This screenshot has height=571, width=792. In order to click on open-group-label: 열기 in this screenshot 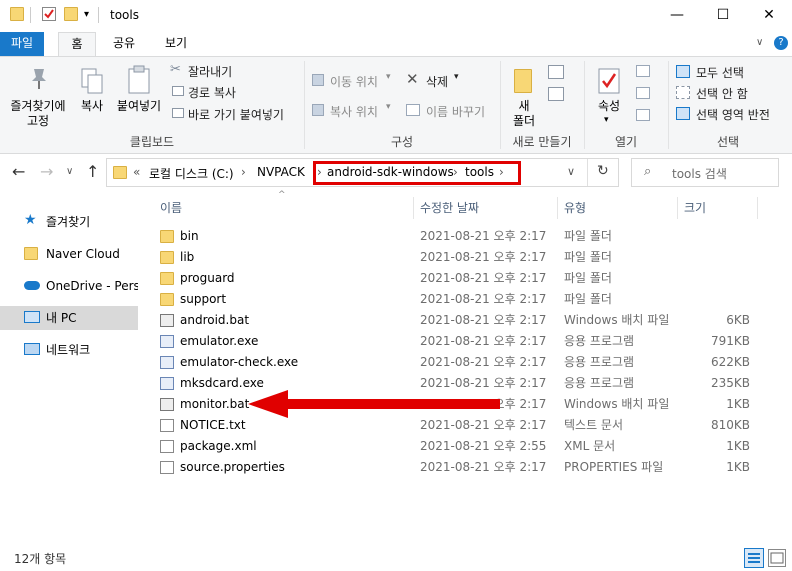, I will do `click(626, 142)`.